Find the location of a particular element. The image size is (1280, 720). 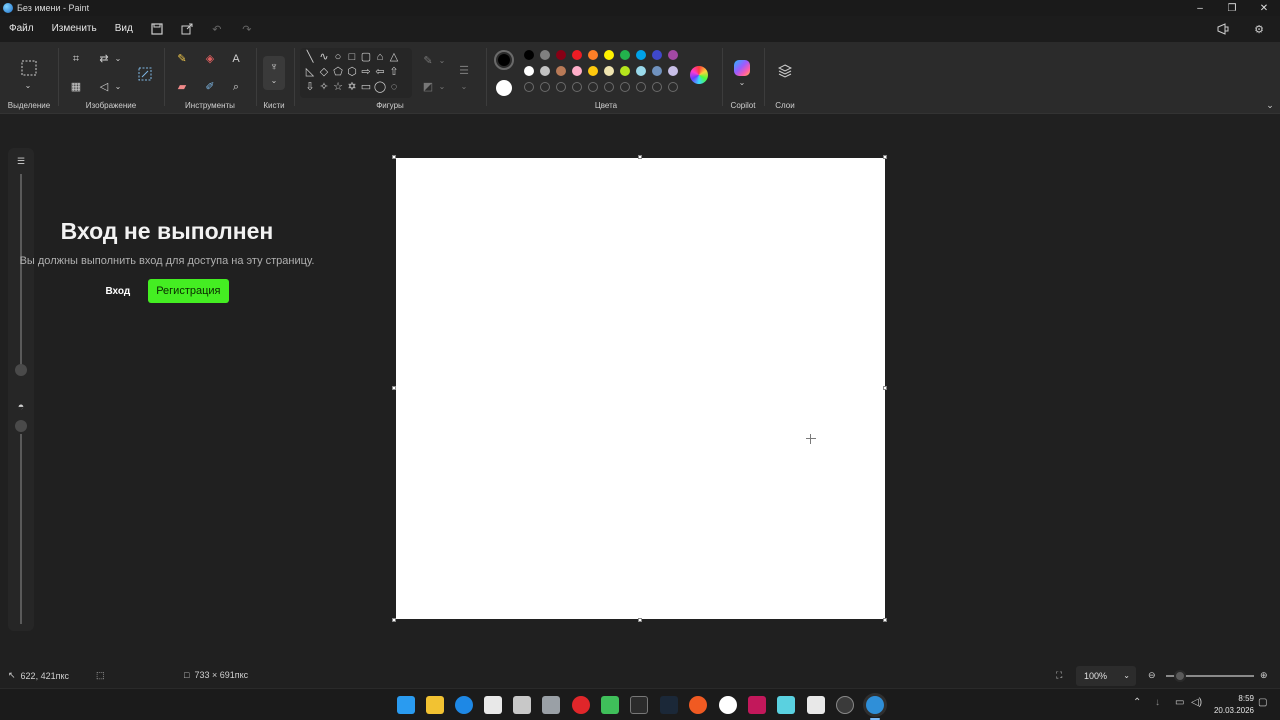

store-icon is located at coordinates (522, 705).